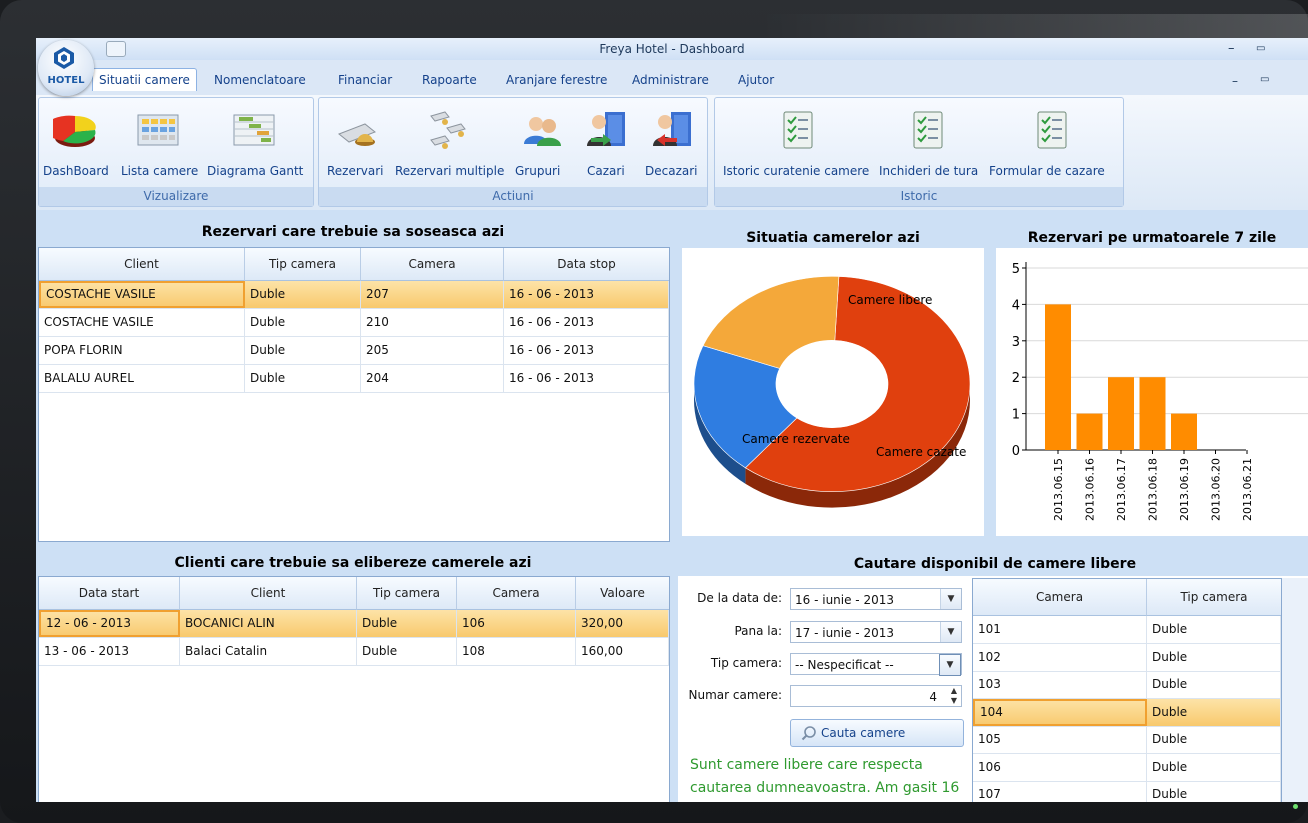 The width and height of the screenshot is (1308, 823). I want to click on table-row: COSTACHE VASILE Duble 210 16 - 06 - 2013, so click(354, 323).